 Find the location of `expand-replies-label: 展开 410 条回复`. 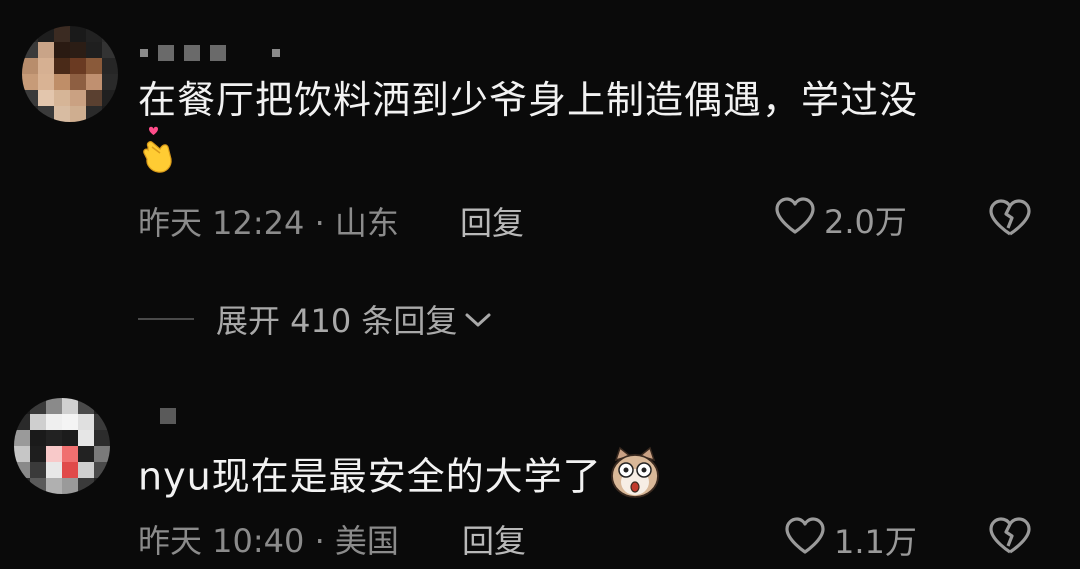

expand-replies-label: 展开 410 条回复 is located at coordinates (337, 321).